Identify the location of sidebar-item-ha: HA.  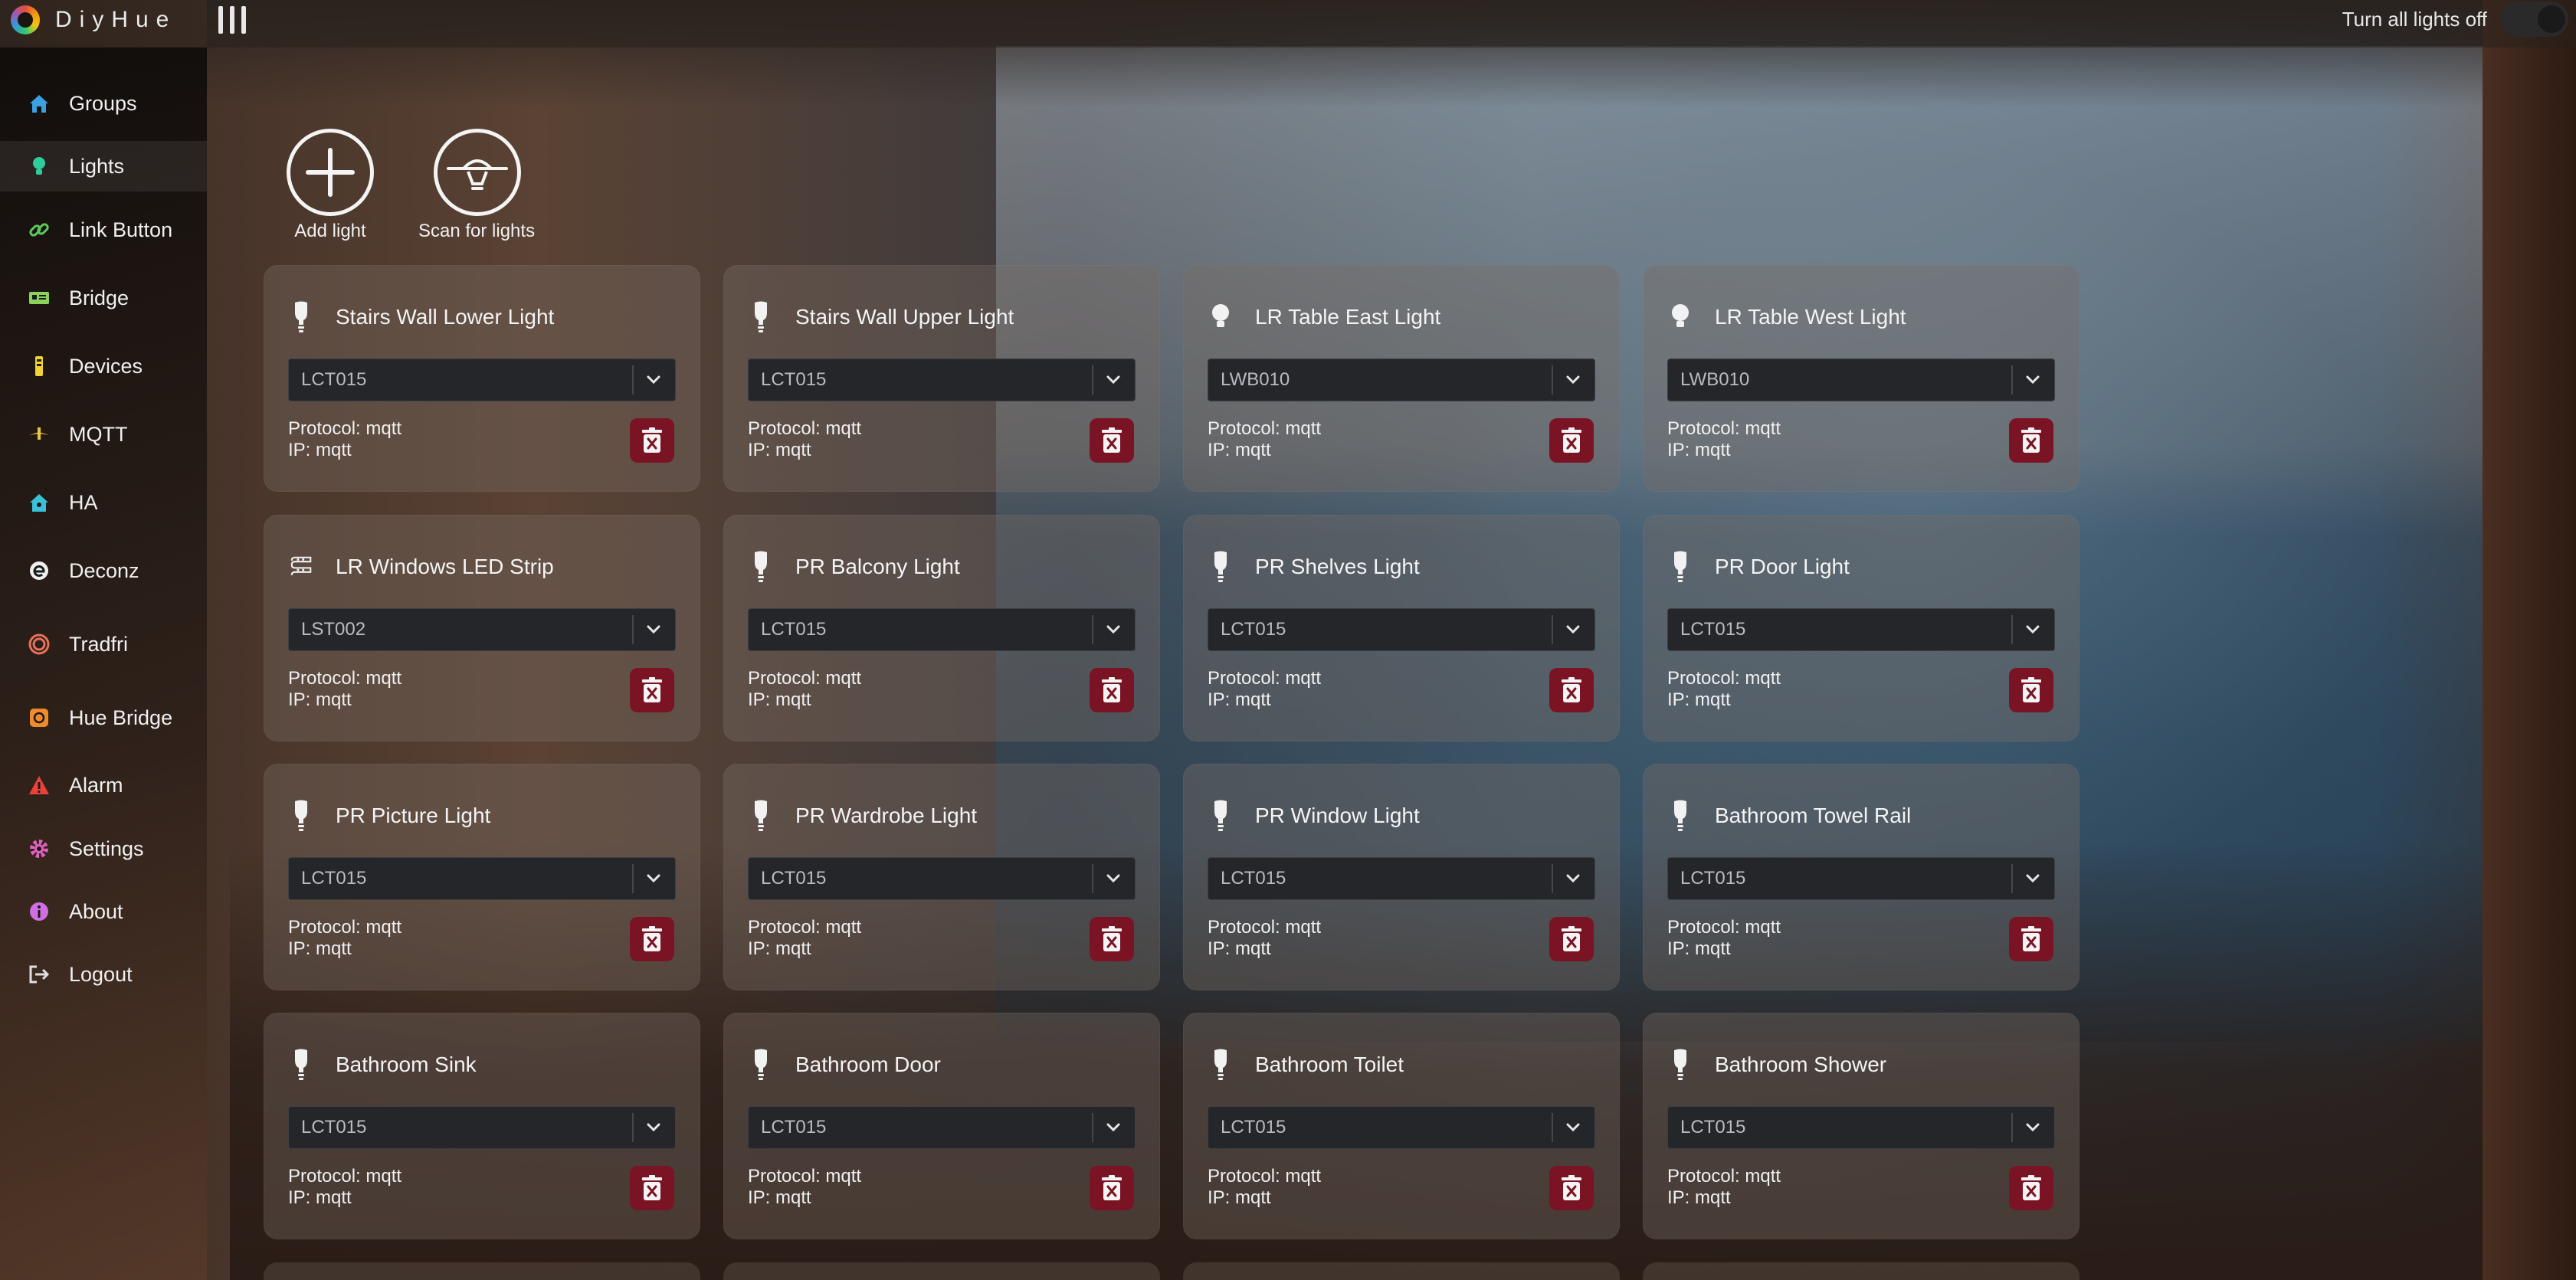
(103, 502).